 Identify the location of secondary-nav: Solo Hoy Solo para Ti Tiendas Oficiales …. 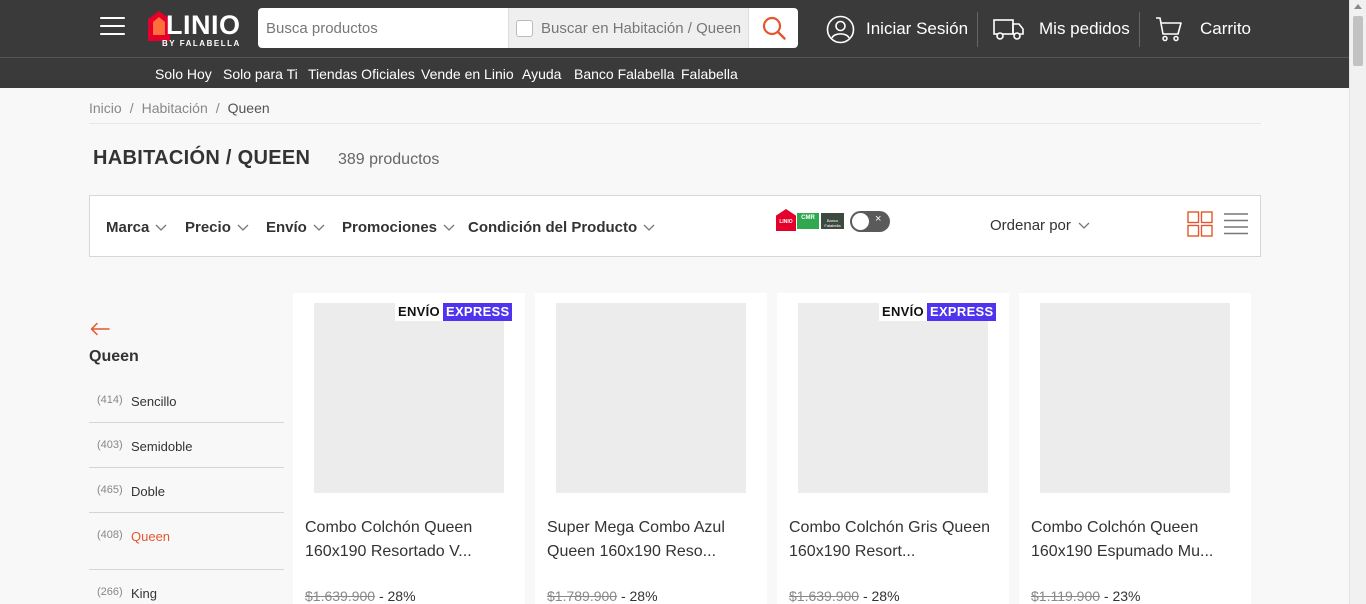
(683, 72).